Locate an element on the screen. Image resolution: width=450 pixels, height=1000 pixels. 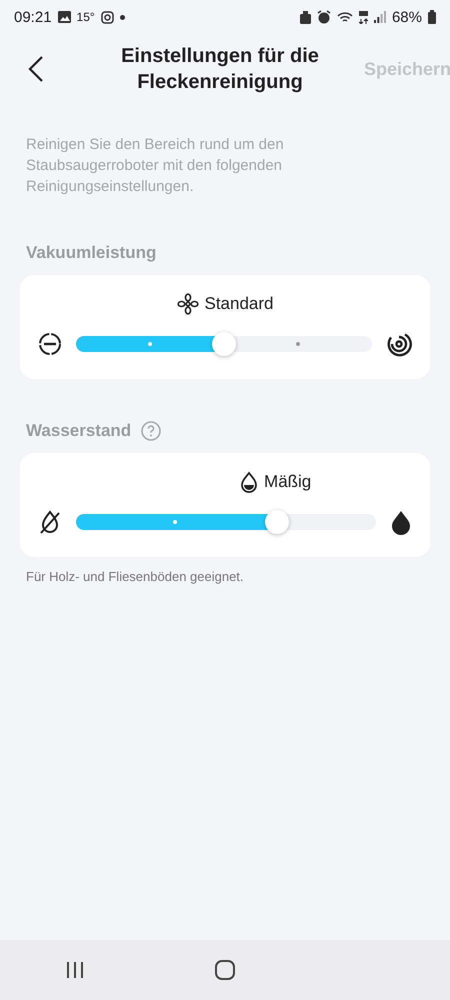
help-icon is located at coordinates (151, 431).